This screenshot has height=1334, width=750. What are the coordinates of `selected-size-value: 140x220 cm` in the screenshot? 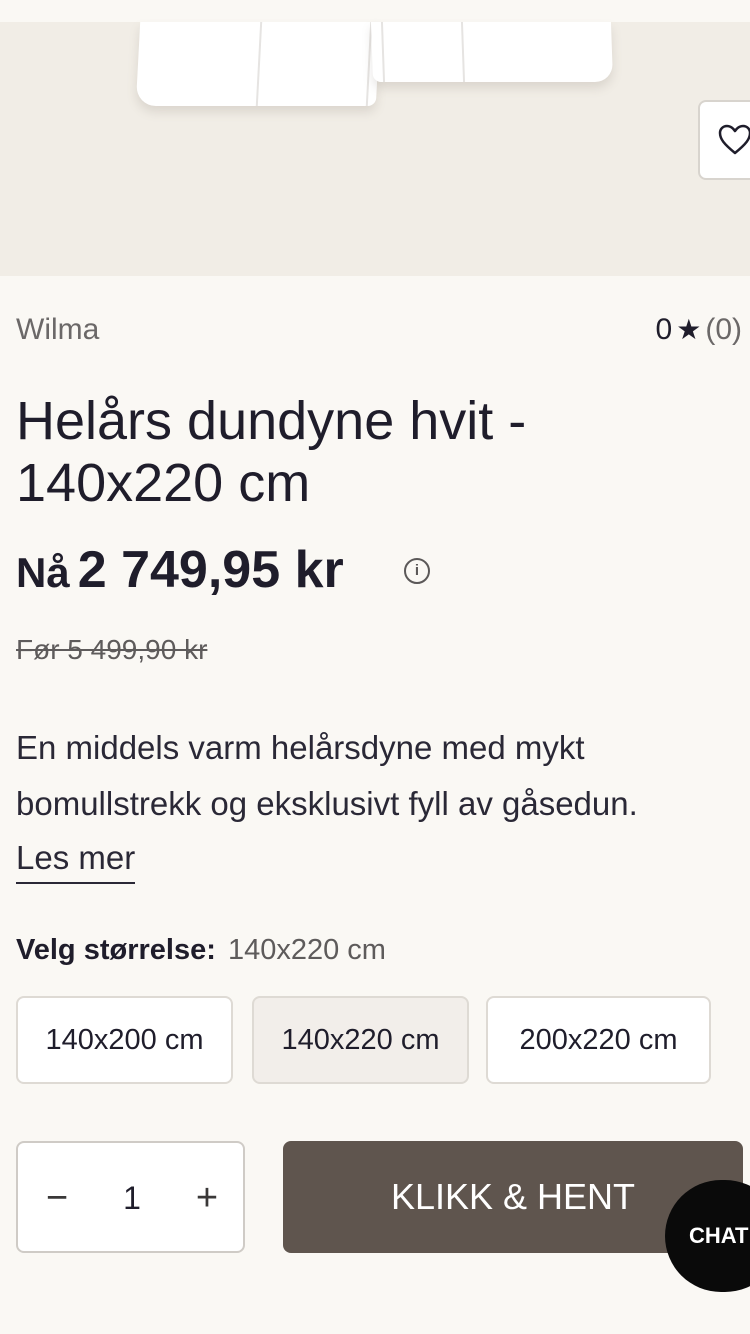 It's located at (306, 950).